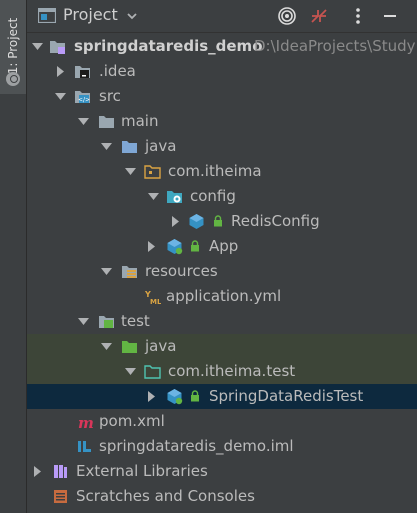 The image size is (417, 513). I want to click on package-icon, so click(152, 172).